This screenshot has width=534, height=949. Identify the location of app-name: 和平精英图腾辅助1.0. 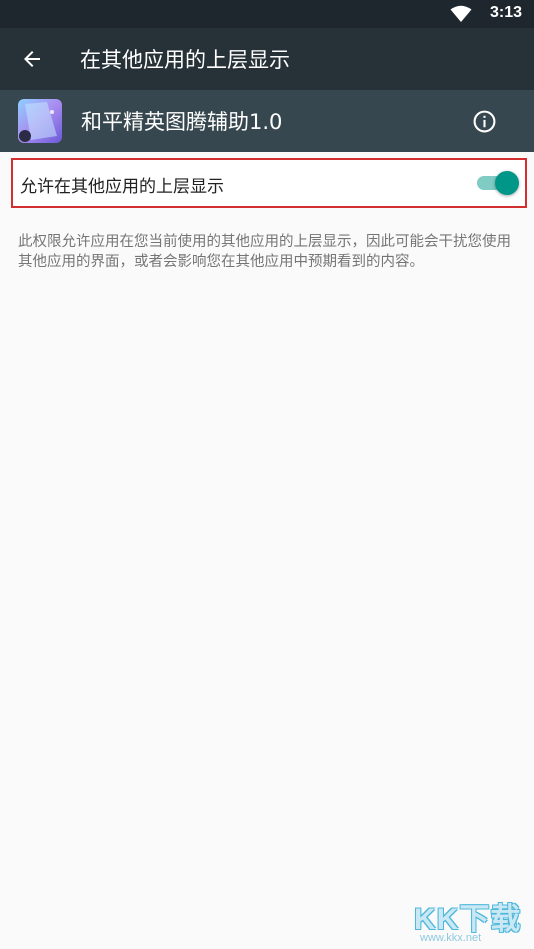
(182, 122).